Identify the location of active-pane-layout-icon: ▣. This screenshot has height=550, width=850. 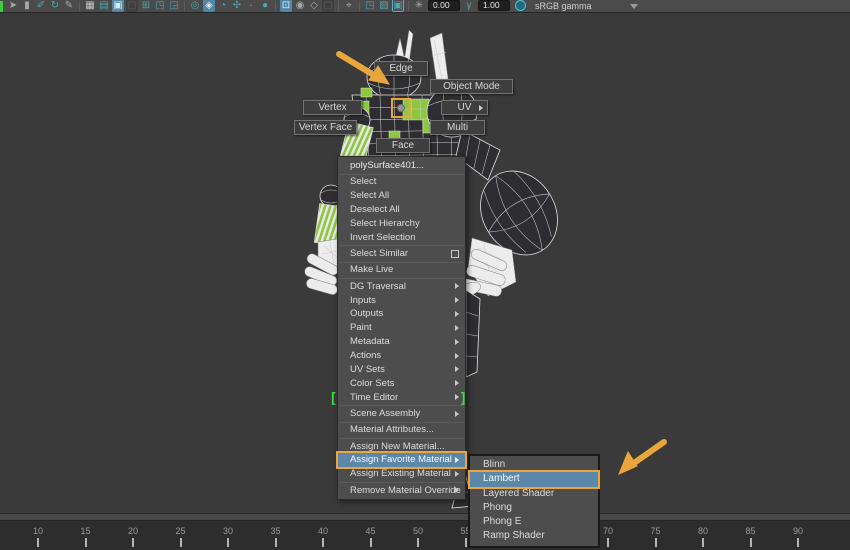
(118, 6).